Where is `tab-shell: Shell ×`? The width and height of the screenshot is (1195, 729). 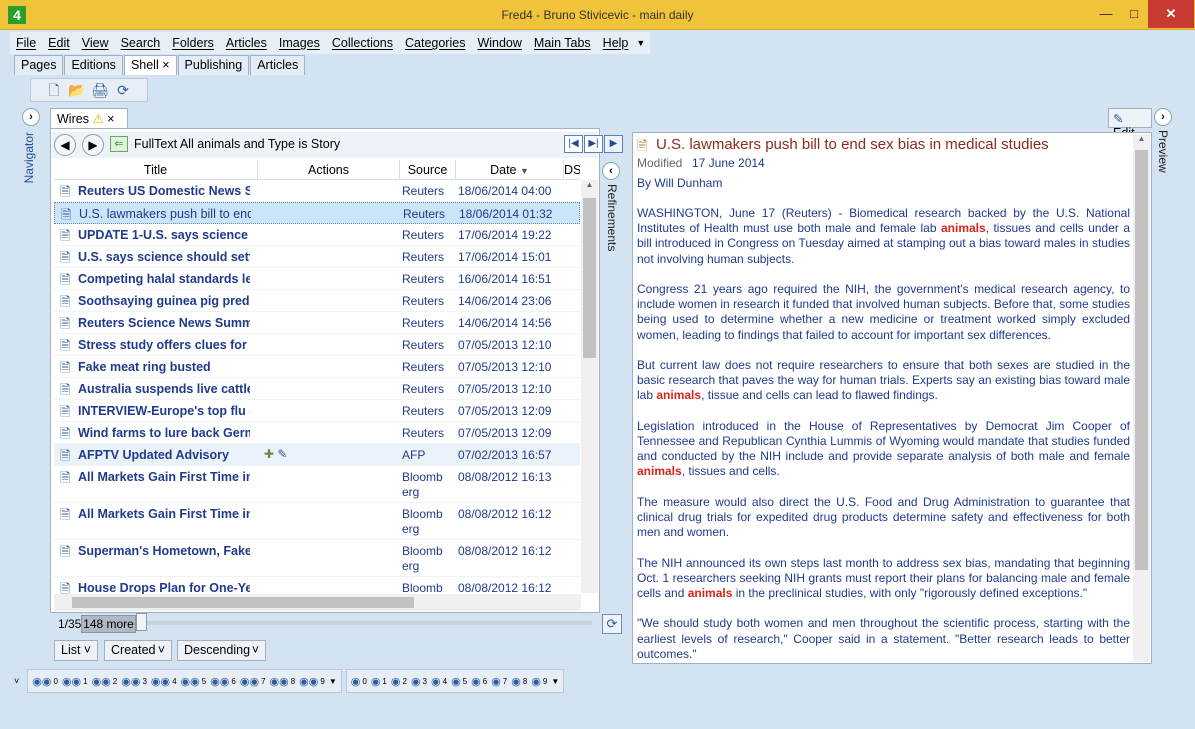
tab-shell: Shell × is located at coordinates (150, 65).